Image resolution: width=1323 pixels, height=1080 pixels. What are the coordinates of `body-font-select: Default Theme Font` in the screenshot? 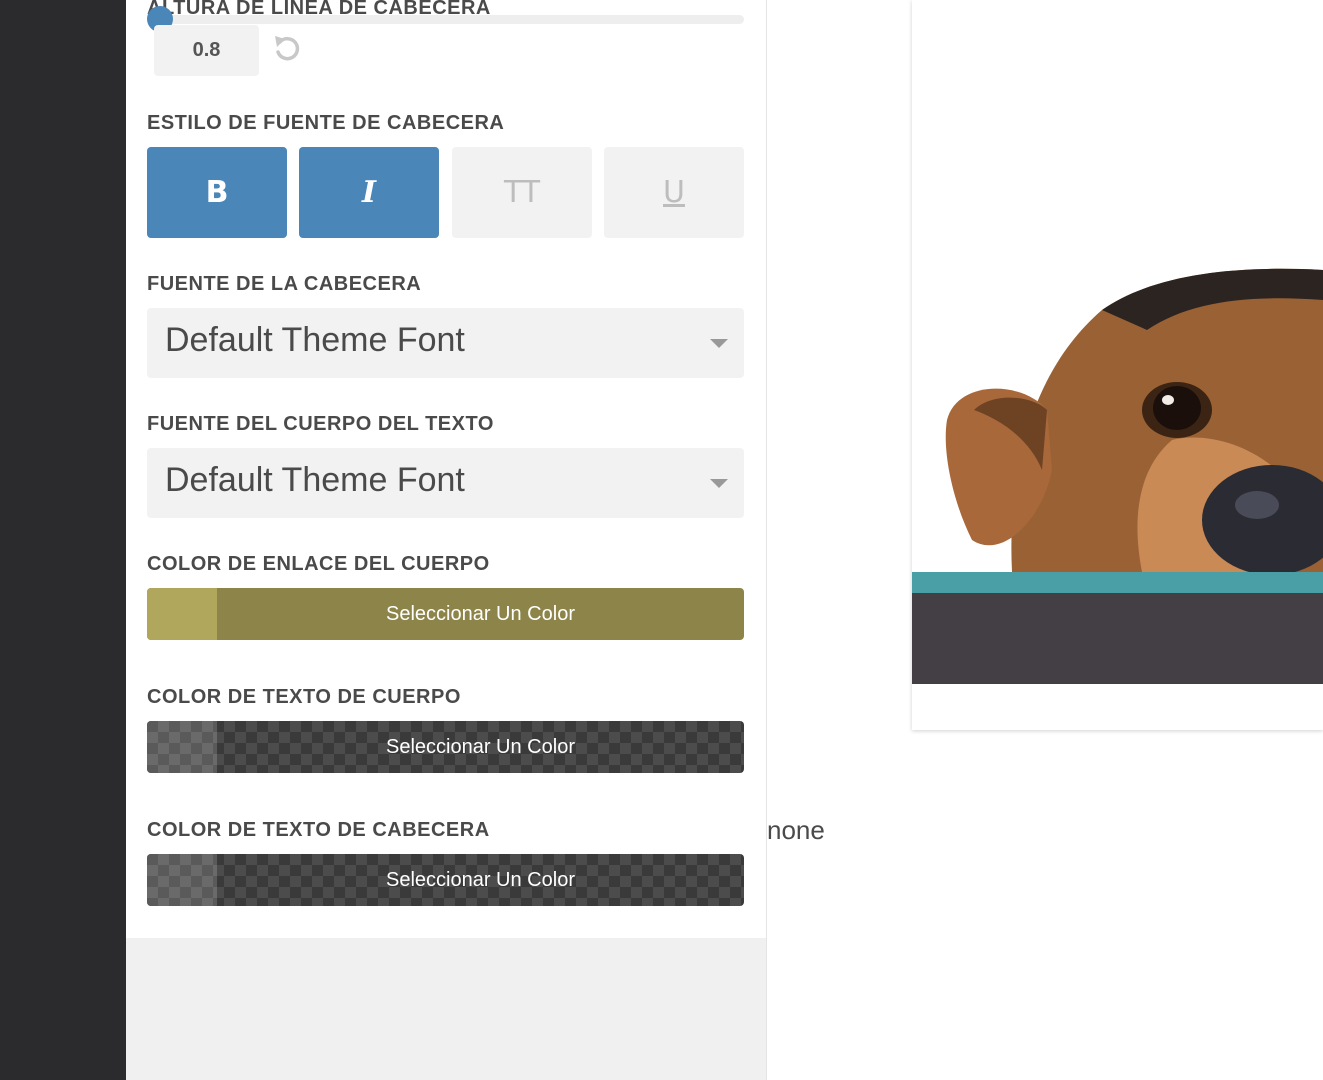 It's located at (445, 483).